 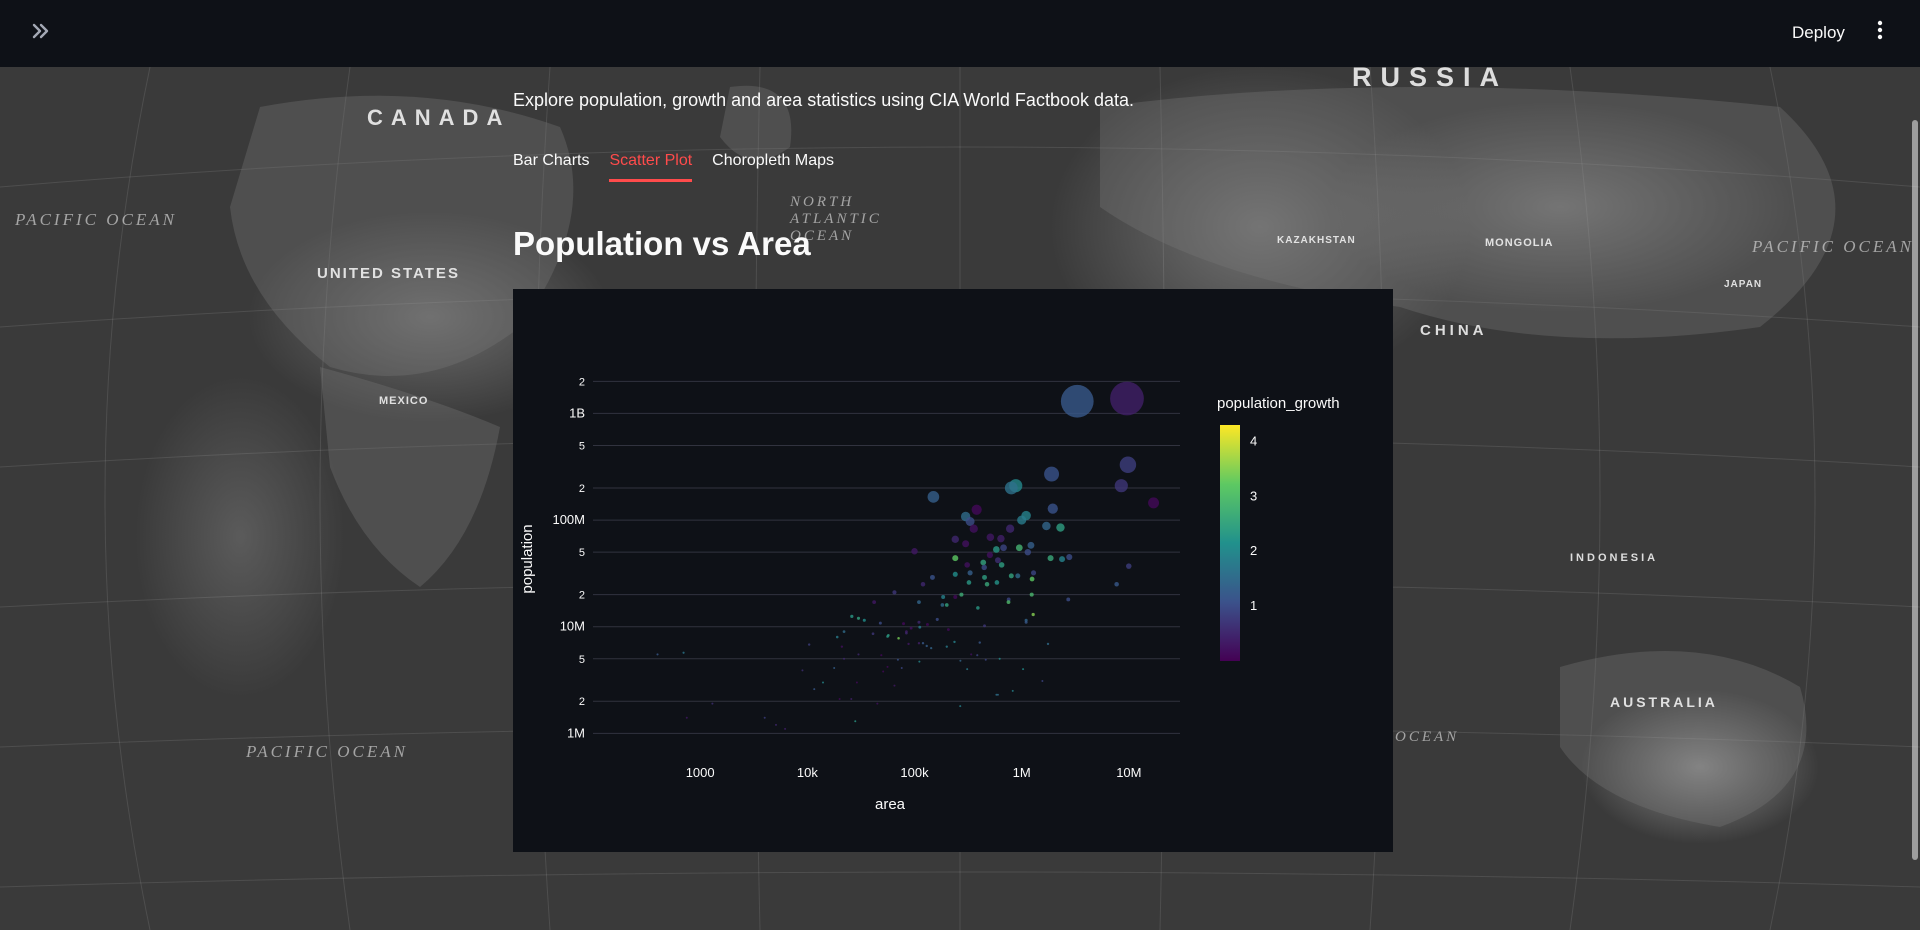 What do you see at coordinates (1880, 32) in the screenshot?
I see `main-menu-button` at bounding box center [1880, 32].